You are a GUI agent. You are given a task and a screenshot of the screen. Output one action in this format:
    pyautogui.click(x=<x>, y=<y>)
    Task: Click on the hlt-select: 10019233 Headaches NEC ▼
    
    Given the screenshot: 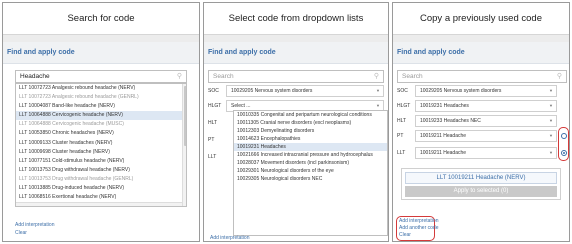 What is the action you would take?
    pyautogui.click(x=486, y=121)
    